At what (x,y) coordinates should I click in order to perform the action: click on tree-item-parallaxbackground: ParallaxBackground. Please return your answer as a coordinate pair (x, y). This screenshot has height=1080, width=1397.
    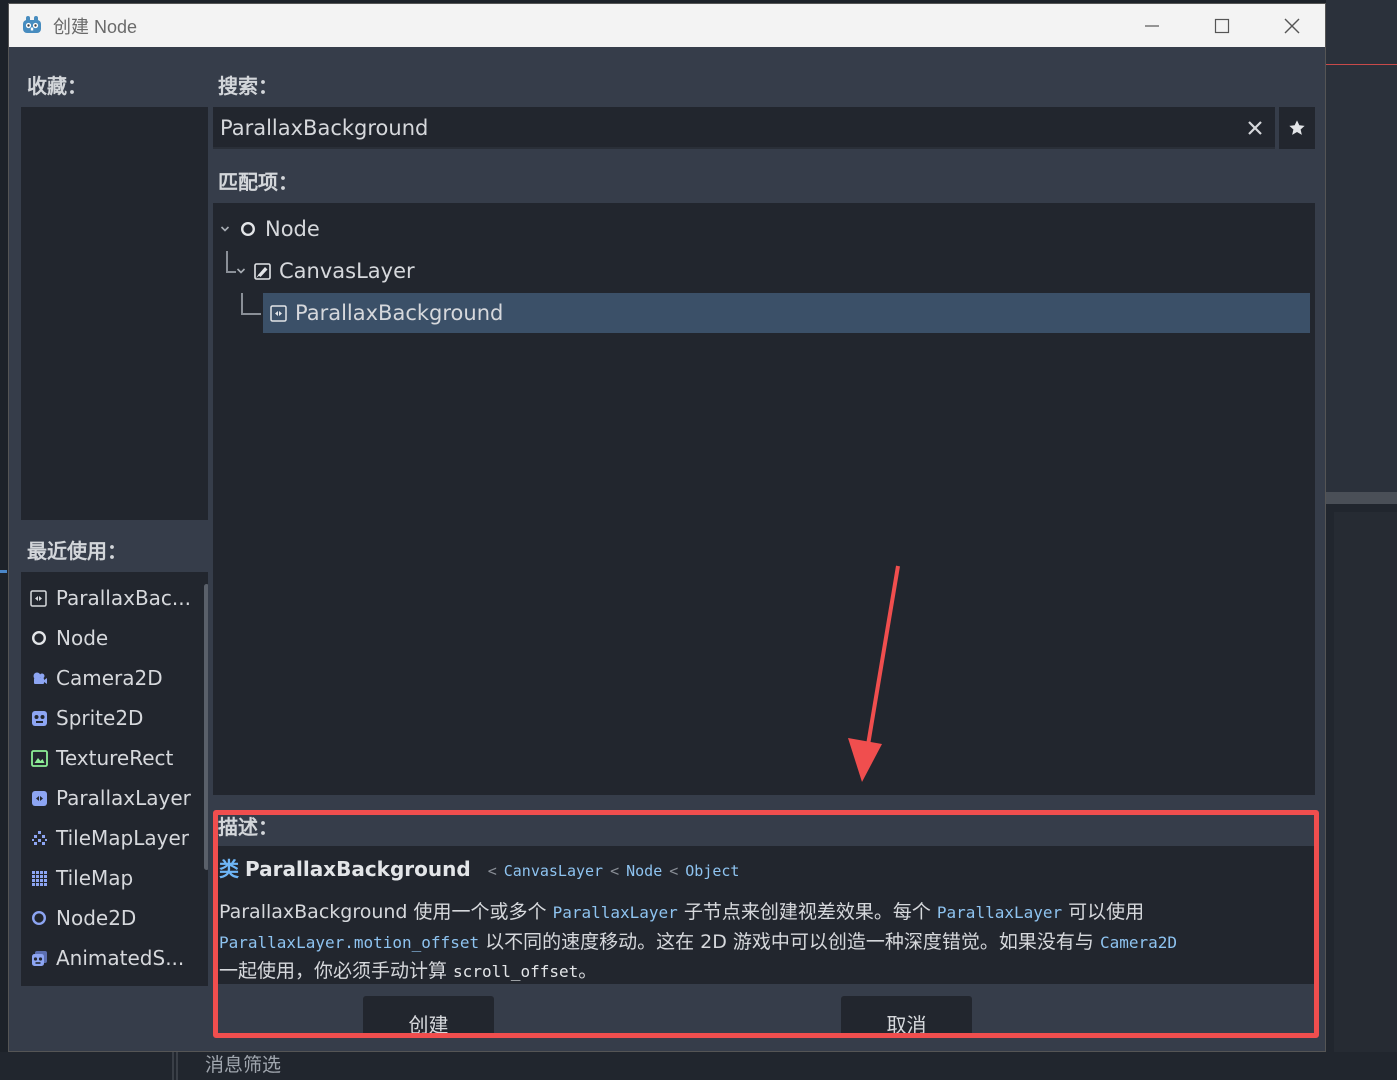
    Looking at the image, I should click on (786, 313).